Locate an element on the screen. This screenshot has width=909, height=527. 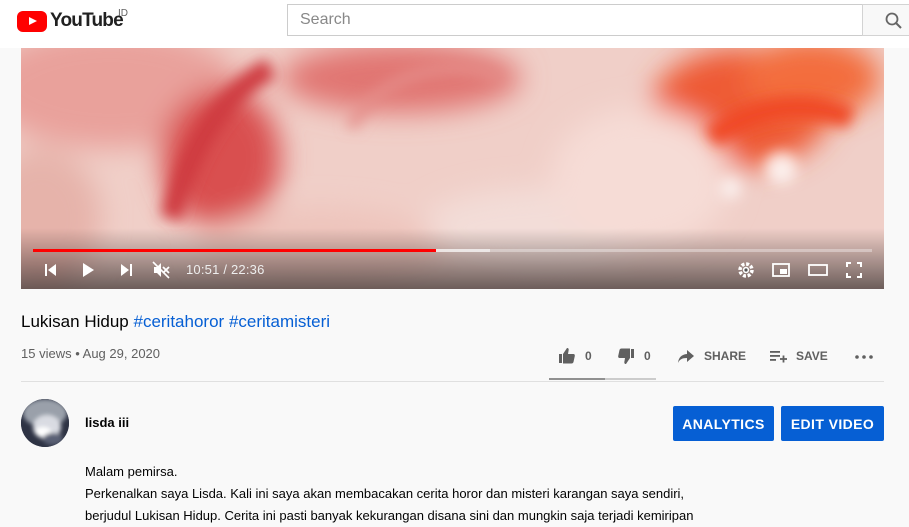
country-code: ID is located at coordinates (123, 13).